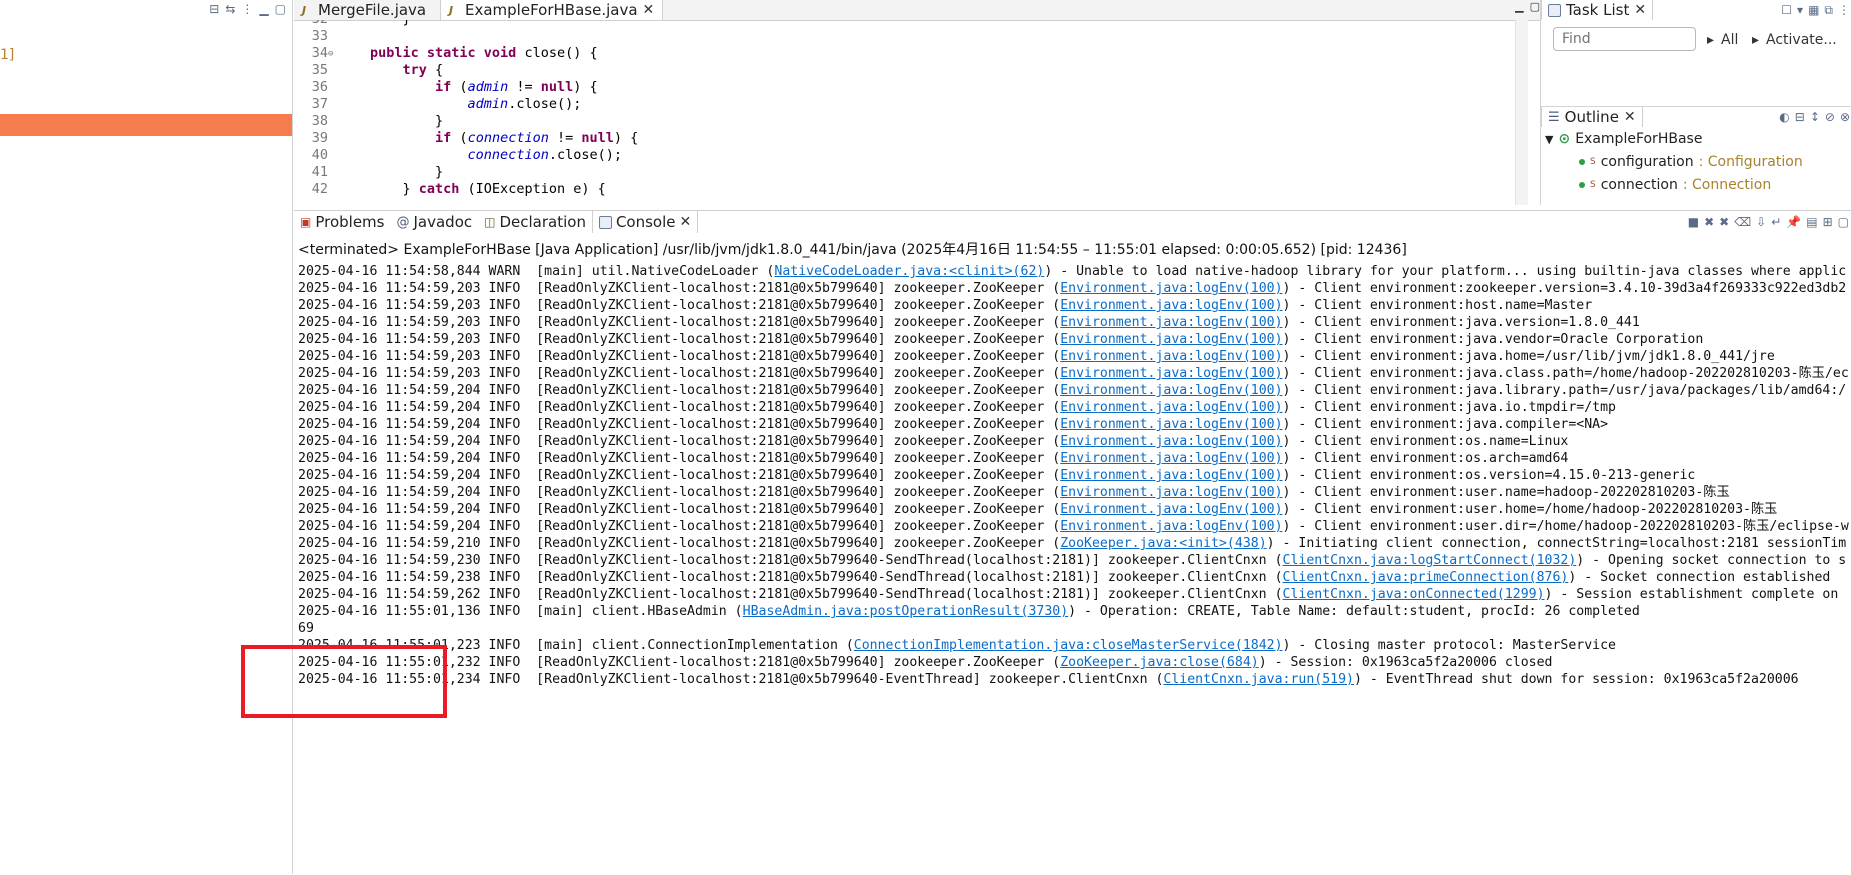 The image size is (1851, 875). I want to click on field-icon, so click(1582, 162).